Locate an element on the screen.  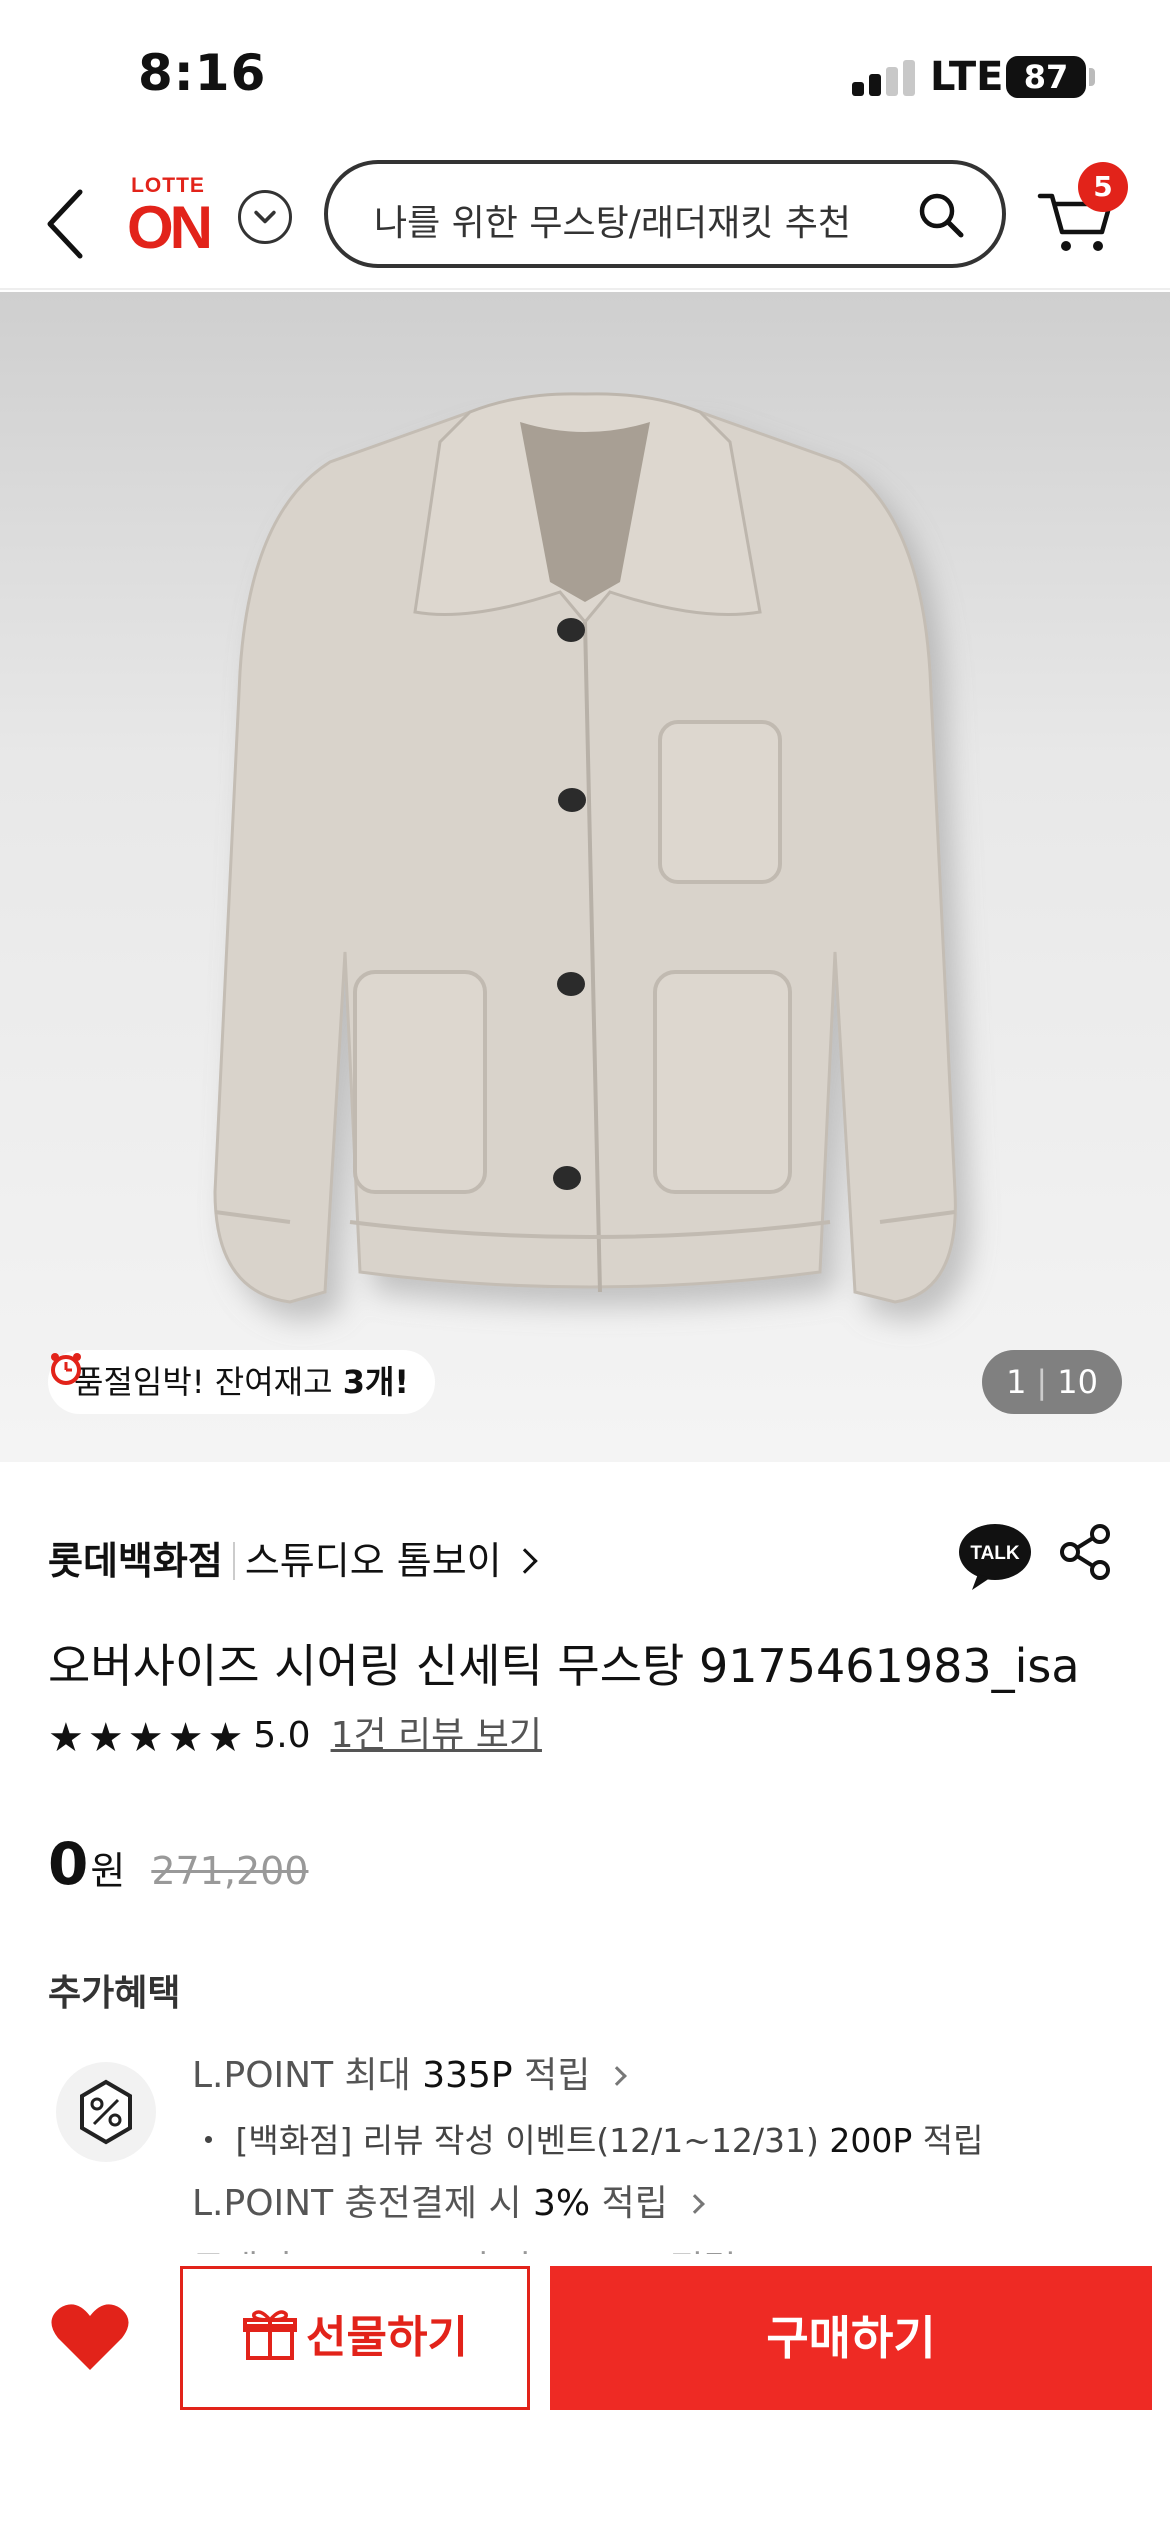
stock-count: 3개! is located at coordinates (376, 1382).